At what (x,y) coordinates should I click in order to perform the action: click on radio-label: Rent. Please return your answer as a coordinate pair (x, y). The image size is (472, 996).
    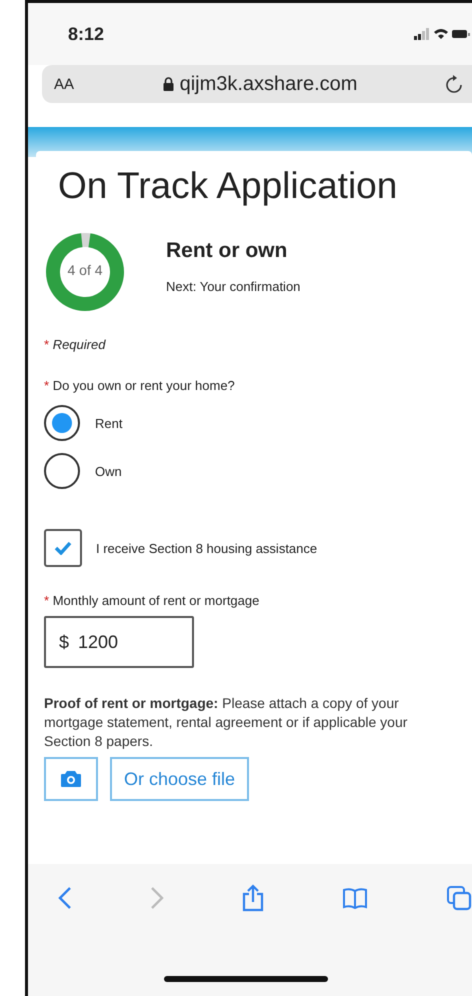
    Looking at the image, I should click on (108, 423).